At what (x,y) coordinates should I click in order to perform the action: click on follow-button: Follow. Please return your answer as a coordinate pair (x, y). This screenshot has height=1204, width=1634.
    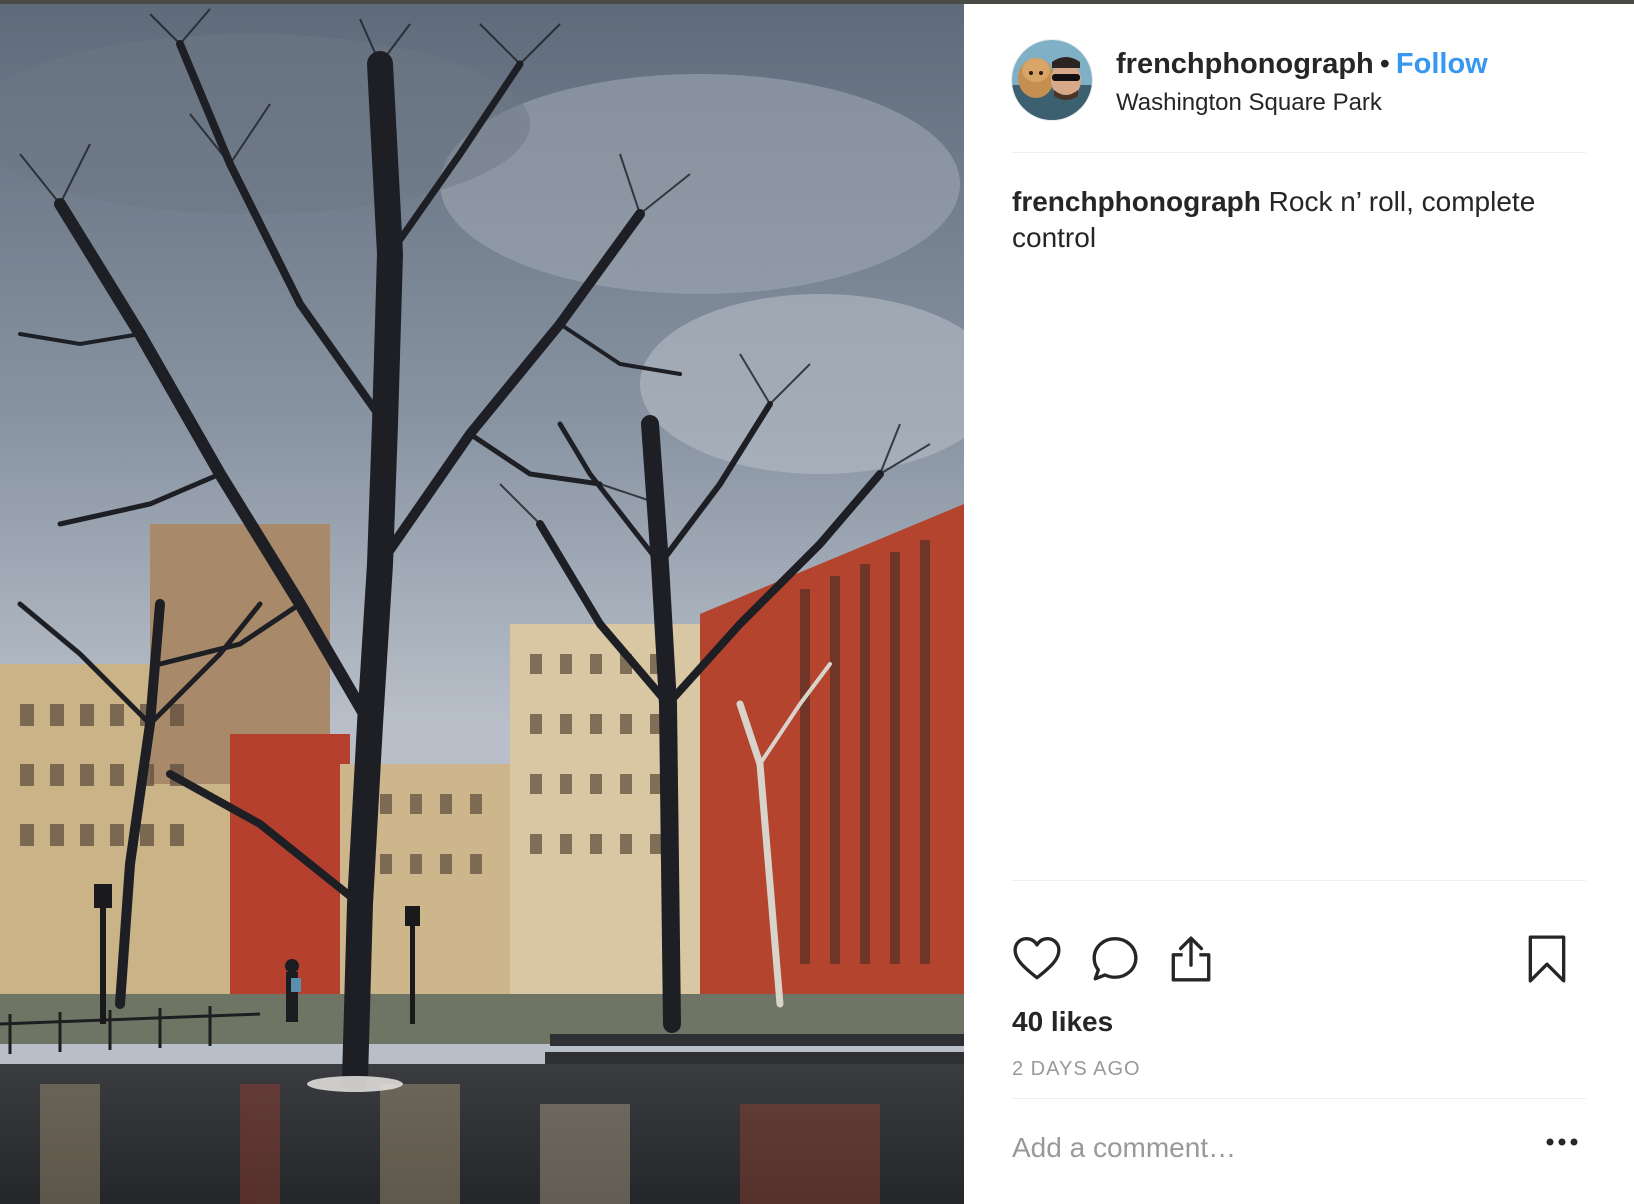
    Looking at the image, I should click on (1442, 64).